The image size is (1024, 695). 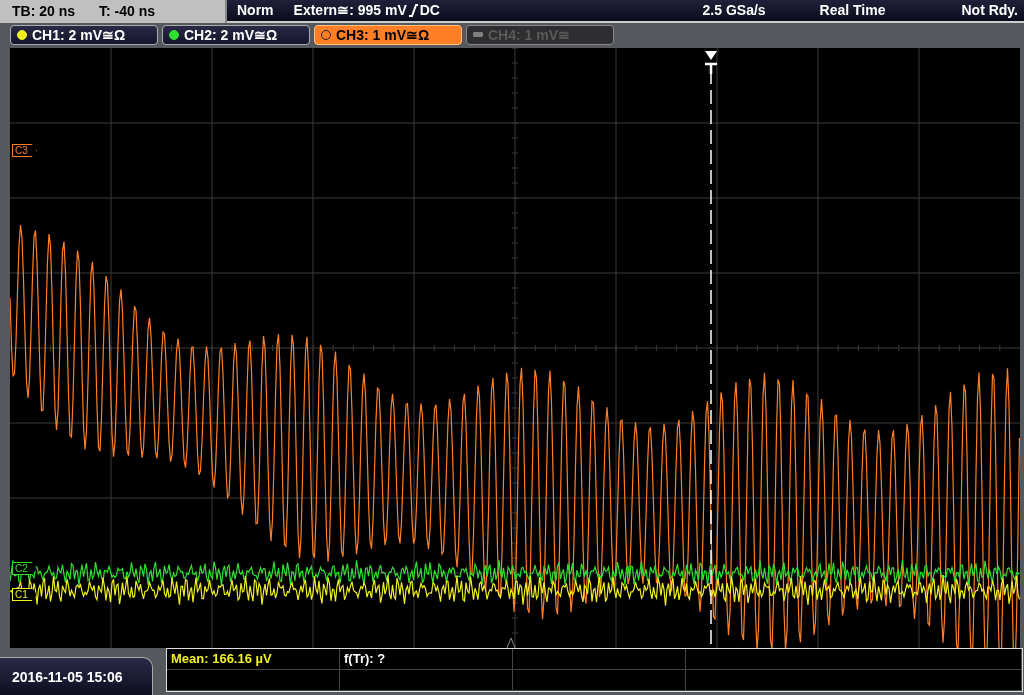 I want to click on position-marker-icon, so click(x=511, y=642).